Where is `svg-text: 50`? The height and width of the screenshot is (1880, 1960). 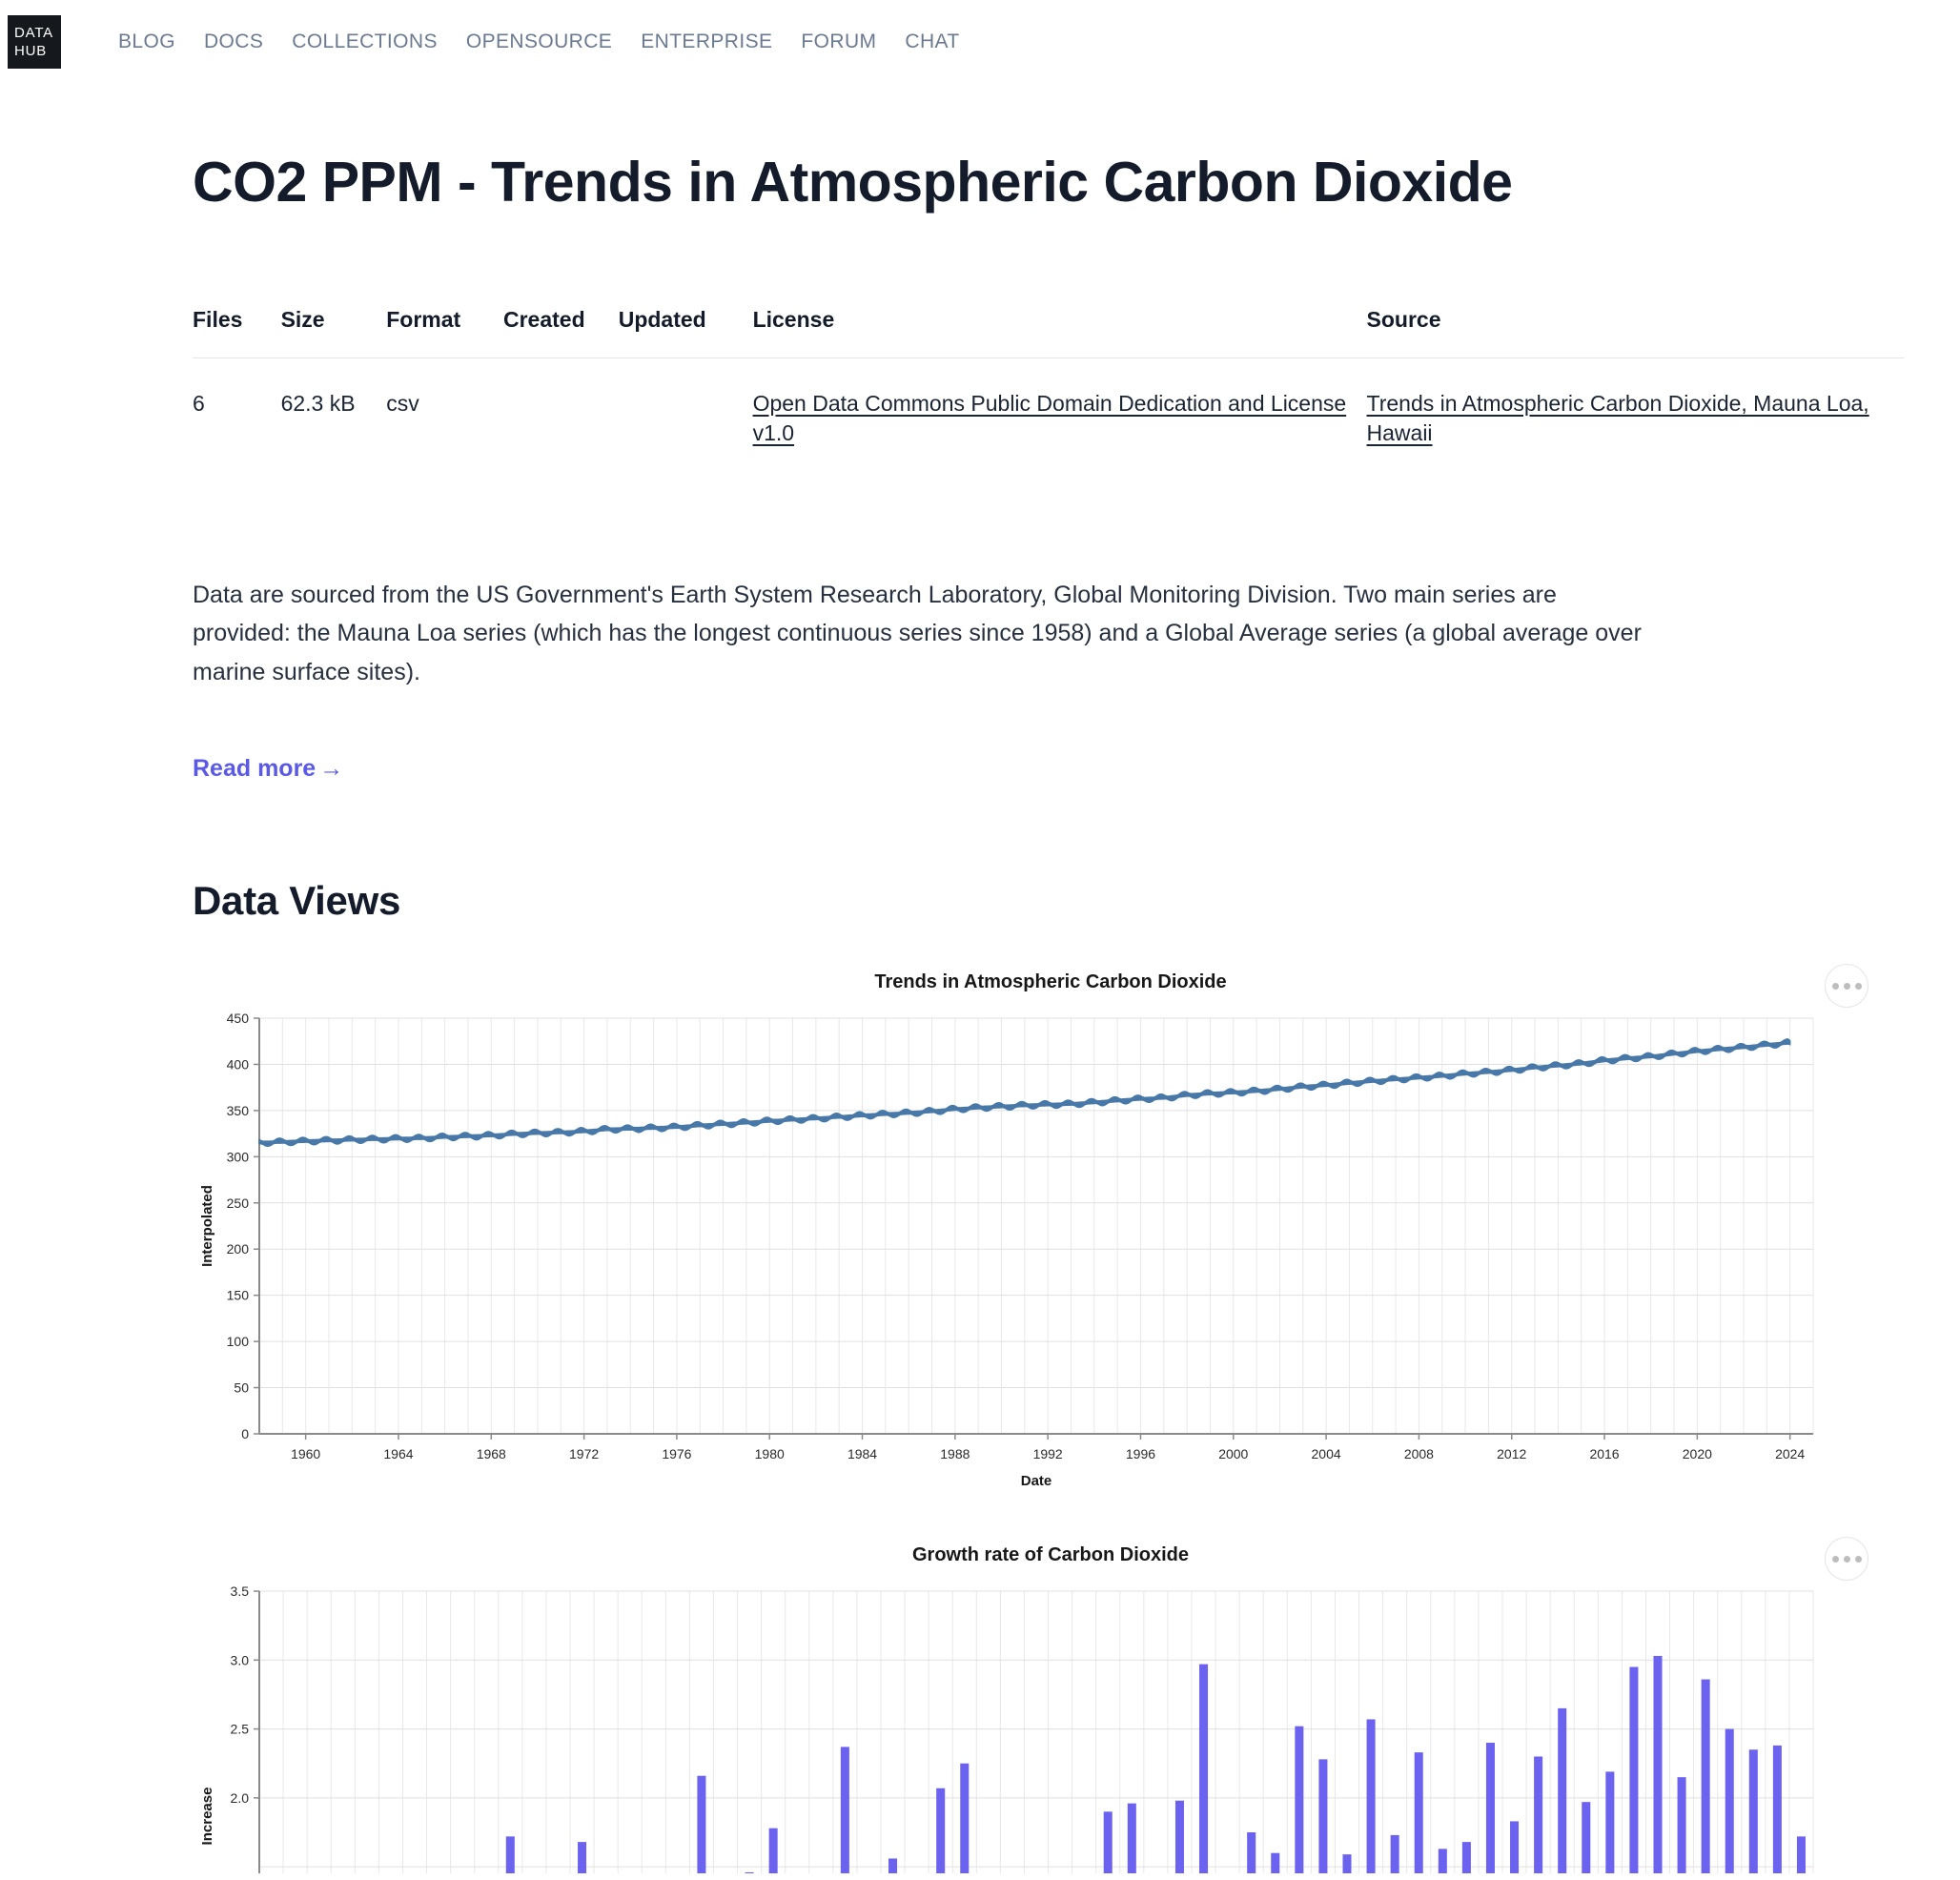
svg-text: 50 is located at coordinates (241, 1388).